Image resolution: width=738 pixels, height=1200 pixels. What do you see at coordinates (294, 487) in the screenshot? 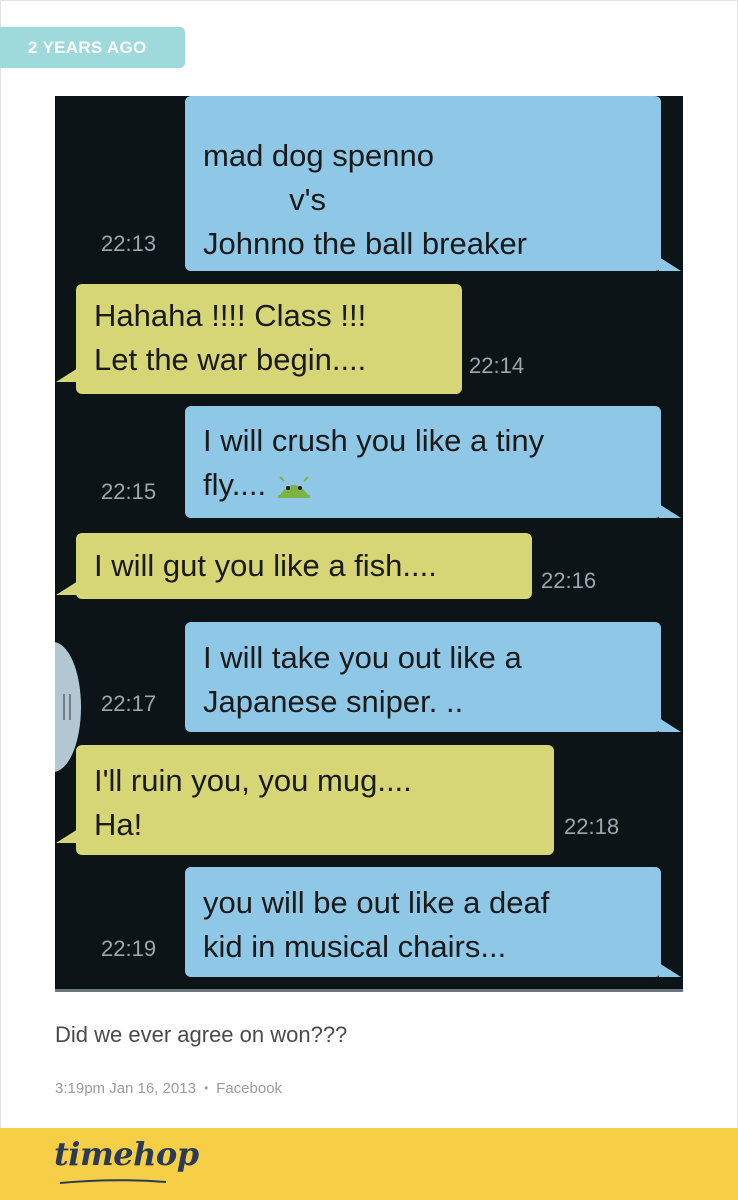
I see `android-emoji-icon` at bounding box center [294, 487].